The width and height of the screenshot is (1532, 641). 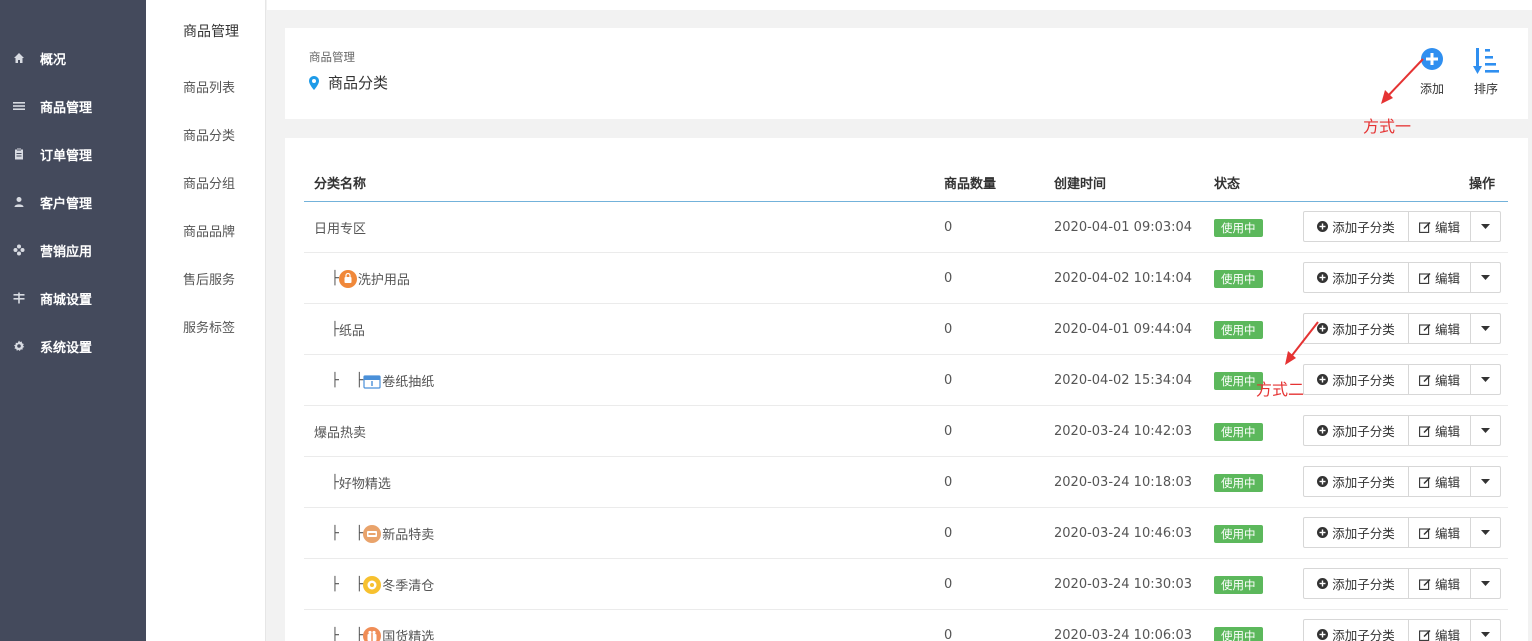 What do you see at coordinates (382, 584) in the screenshot?
I see `category-name-cell: ├ ├ 冬季清仓` at bounding box center [382, 584].